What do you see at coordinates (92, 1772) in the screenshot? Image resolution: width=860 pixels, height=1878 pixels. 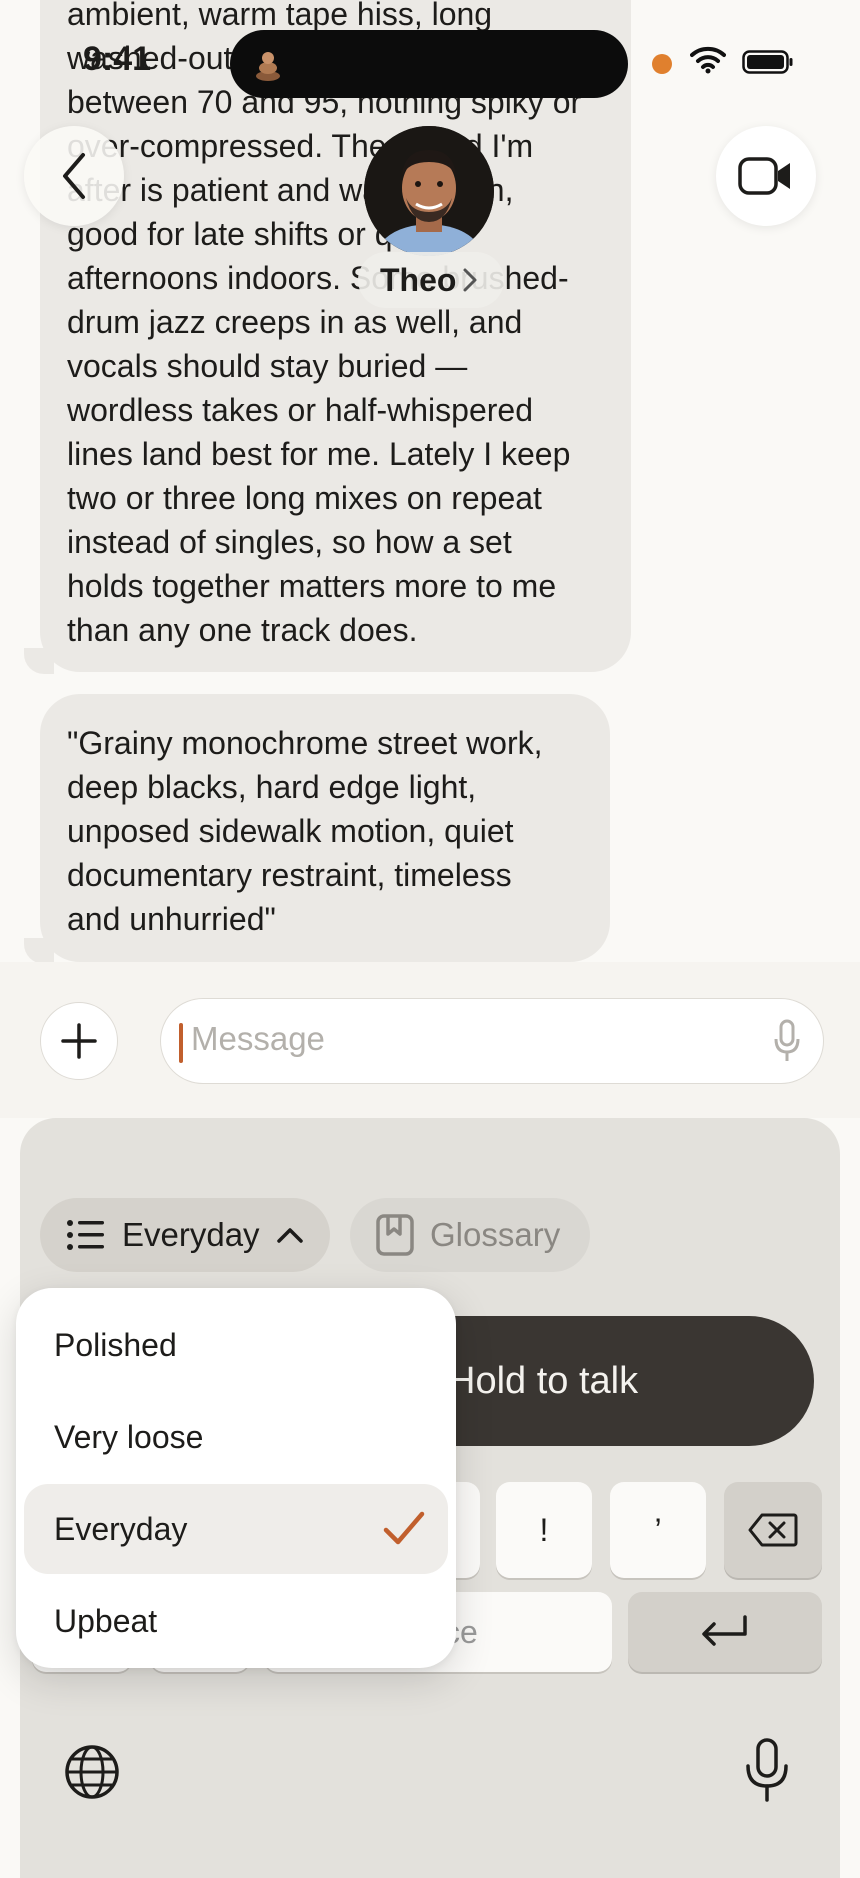 I see `globe-icon` at bounding box center [92, 1772].